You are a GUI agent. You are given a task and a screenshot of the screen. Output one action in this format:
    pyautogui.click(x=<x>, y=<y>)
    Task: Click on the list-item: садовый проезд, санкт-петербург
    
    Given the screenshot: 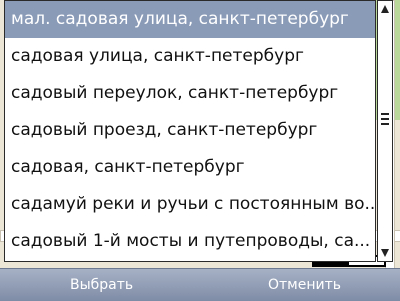 What is the action you would take?
    pyautogui.click(x=190, y=130)
    